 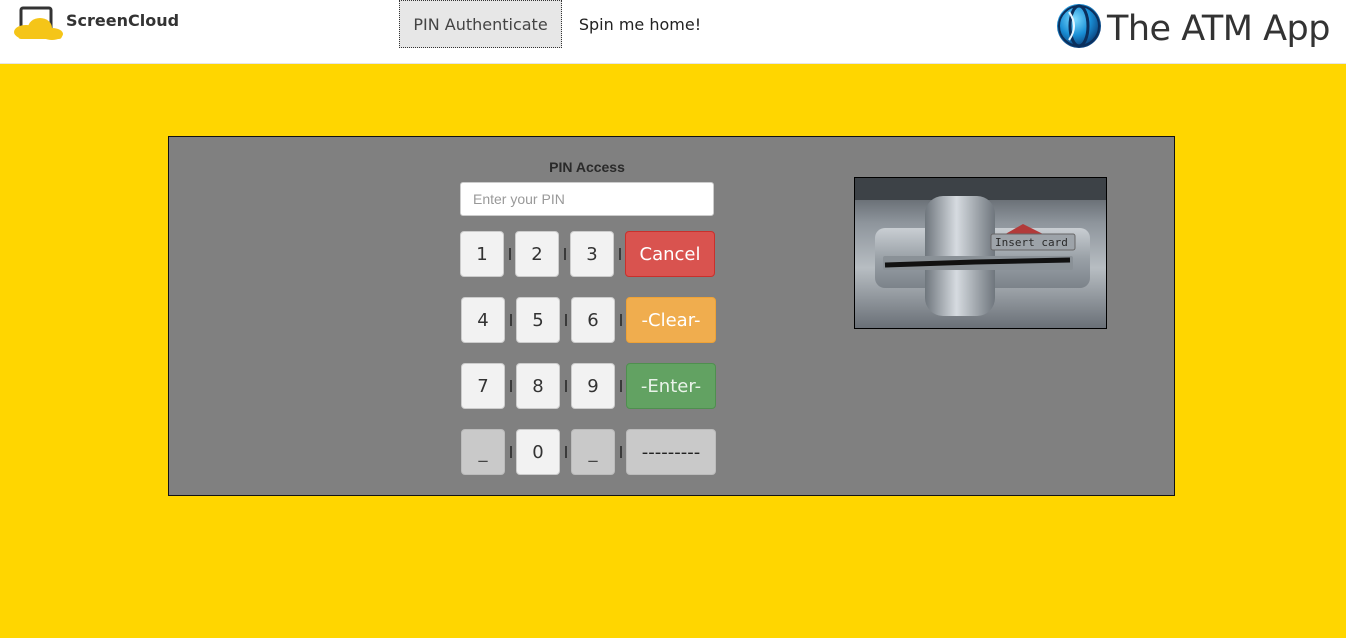 What do you see at coordinates (480, 24) in the screenshot?
I see `nav-pin-authenticate: PIN Authenticate` at bounding box center [480, 24].